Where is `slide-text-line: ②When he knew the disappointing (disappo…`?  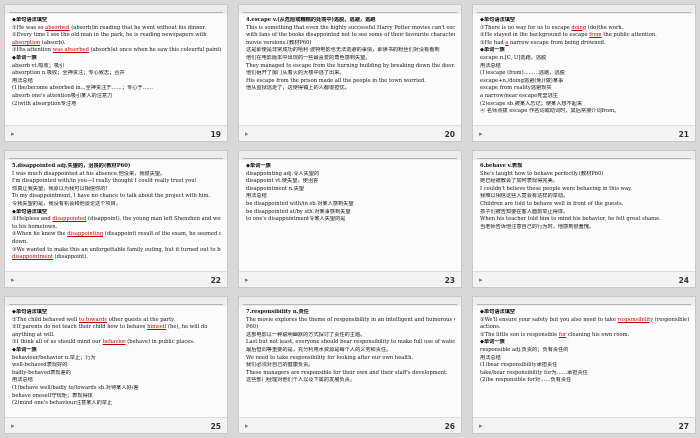 slide-text-line: ②When he knew the disappointing (disappo… is located at coordinates (116, 234).